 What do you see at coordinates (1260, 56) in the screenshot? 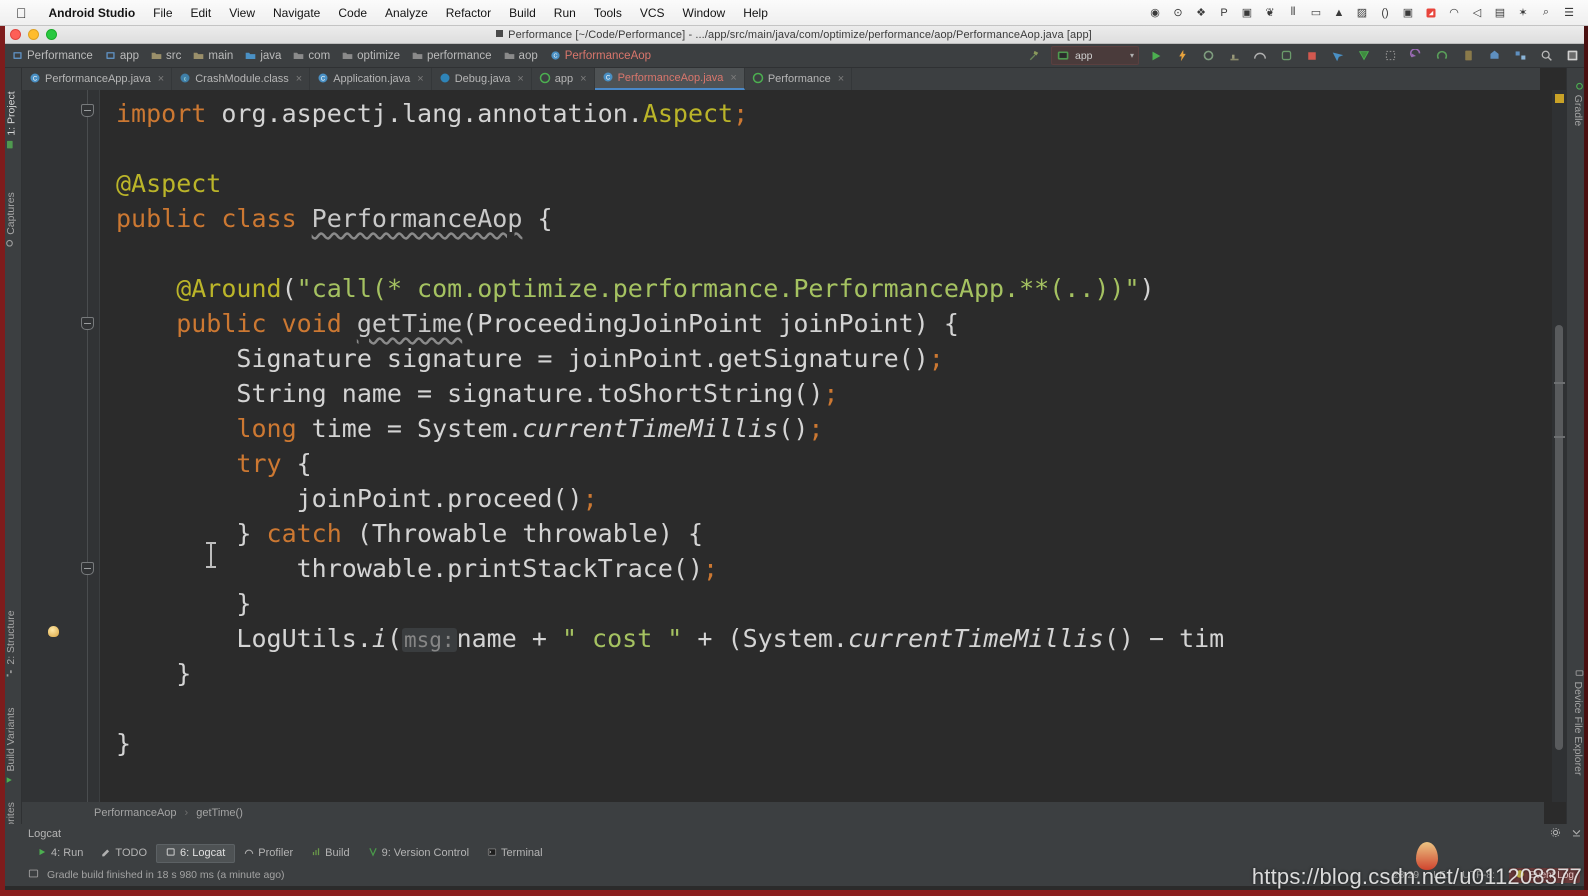
I see `profile-icon` at bounding box center [1260, 56].